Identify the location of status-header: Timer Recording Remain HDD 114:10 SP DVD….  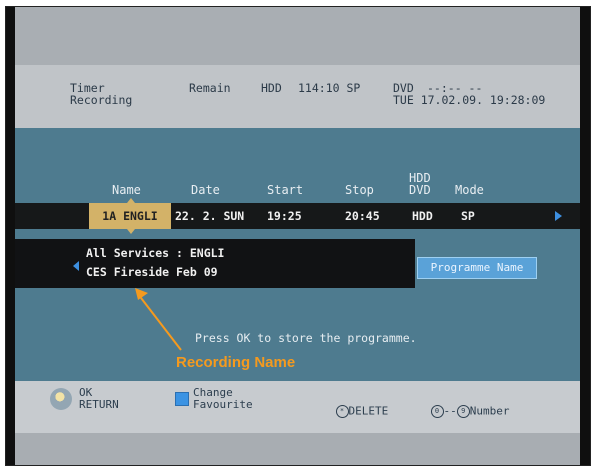
(297, 96).